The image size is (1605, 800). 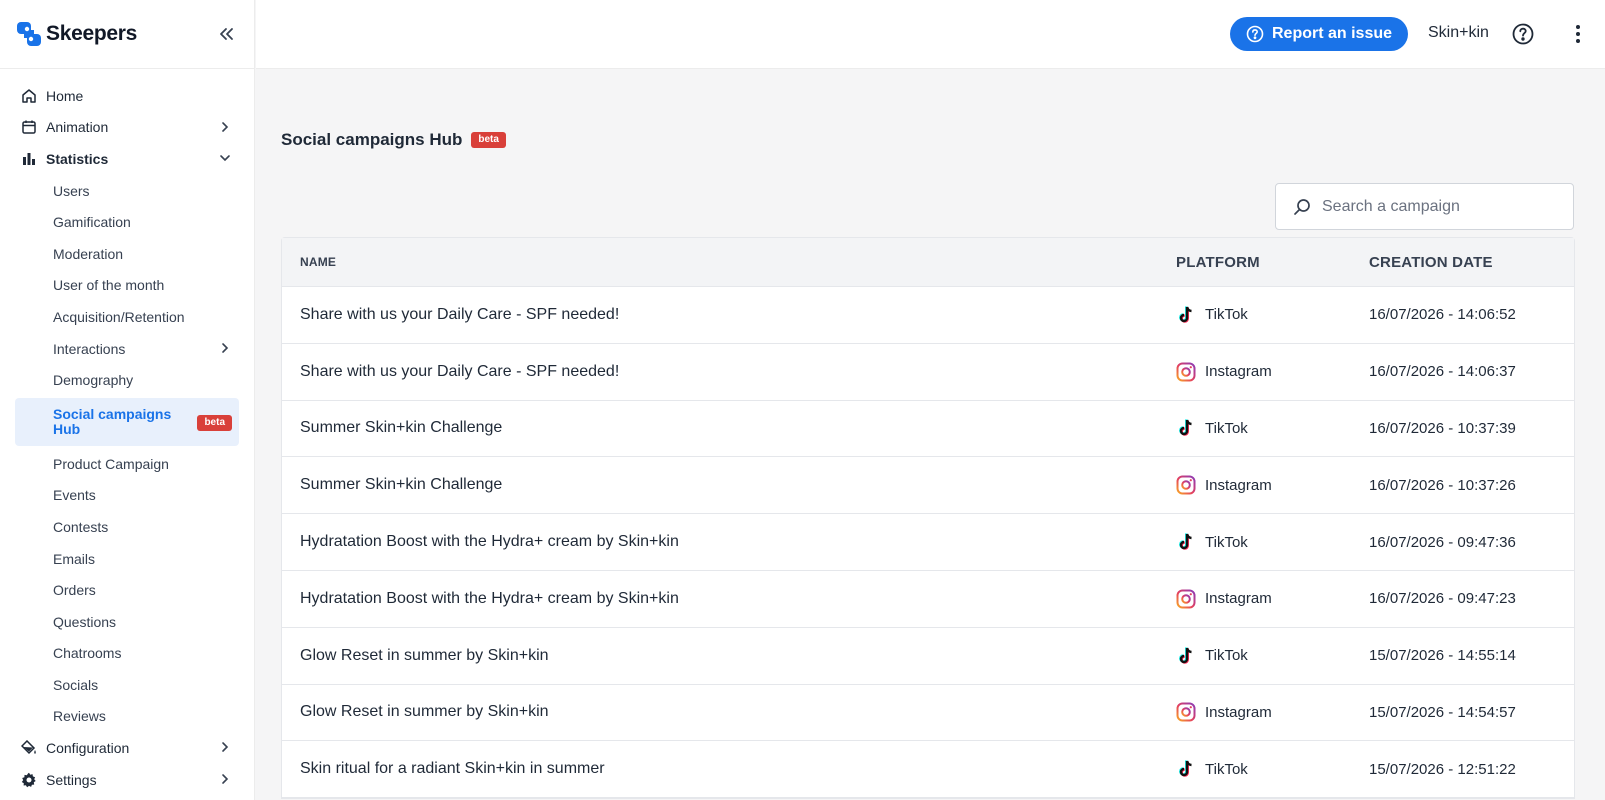 What do you see at coordinates (93, 380) in the screenshot?
I see `sidebar-item-label: Demography` at bounding box center [93, 380].